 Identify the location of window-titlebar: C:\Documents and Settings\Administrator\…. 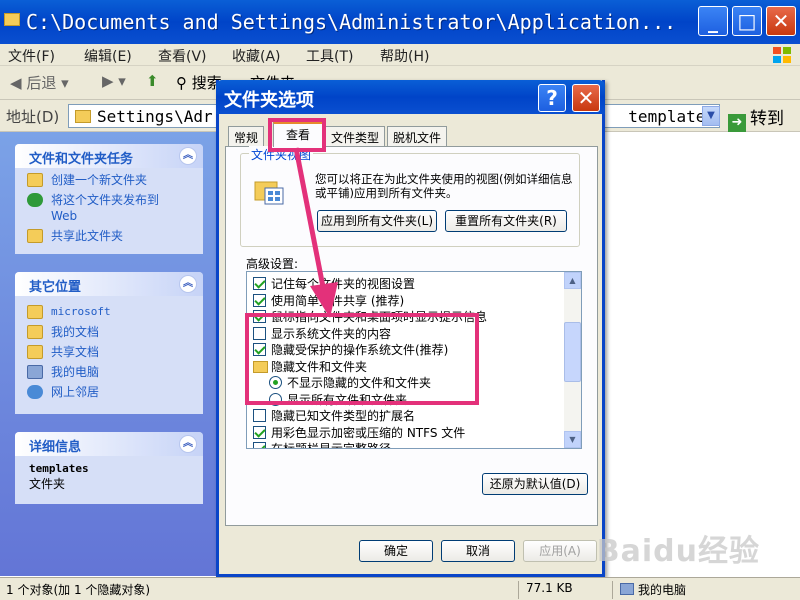
(400, 22).